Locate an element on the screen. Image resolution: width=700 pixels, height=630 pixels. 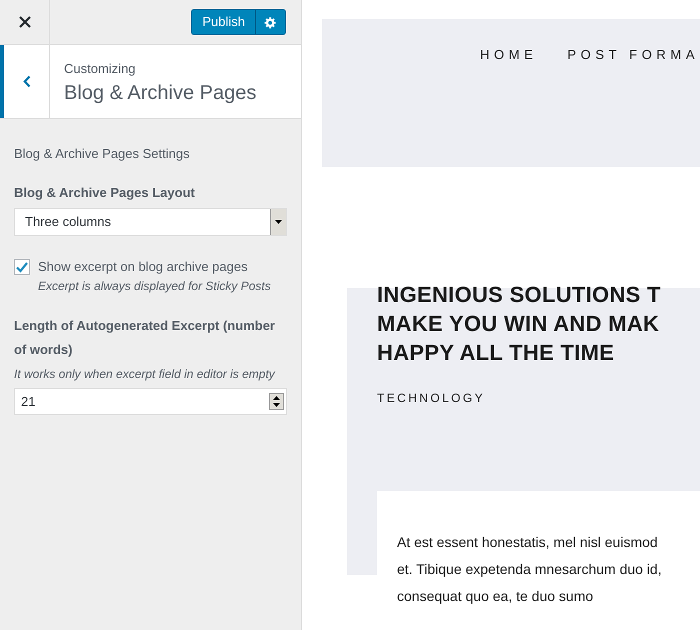
close-icon is located at coordinates (24, 22).